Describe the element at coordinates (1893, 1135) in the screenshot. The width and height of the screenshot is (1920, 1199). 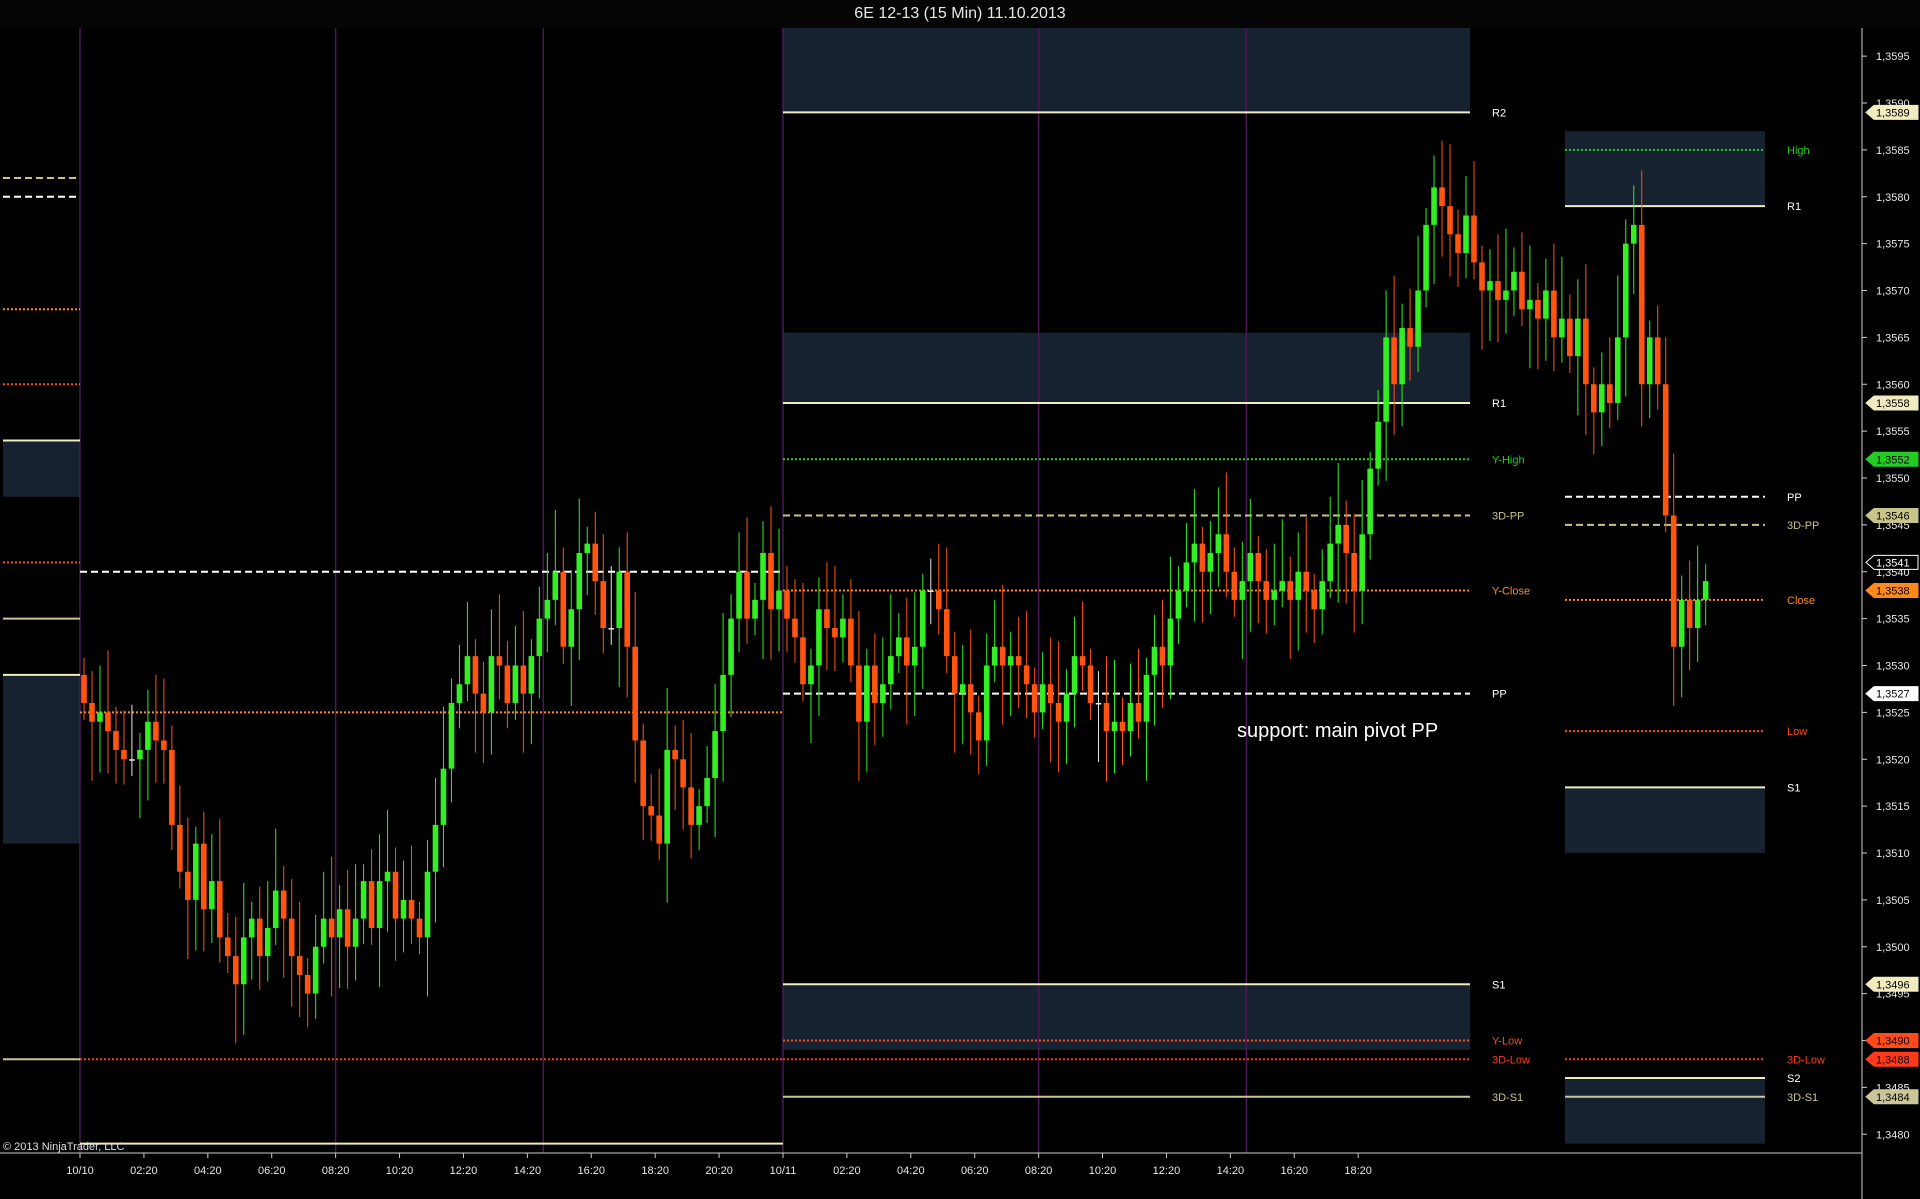
I see `y-tick-label: 1,3480` at that location.